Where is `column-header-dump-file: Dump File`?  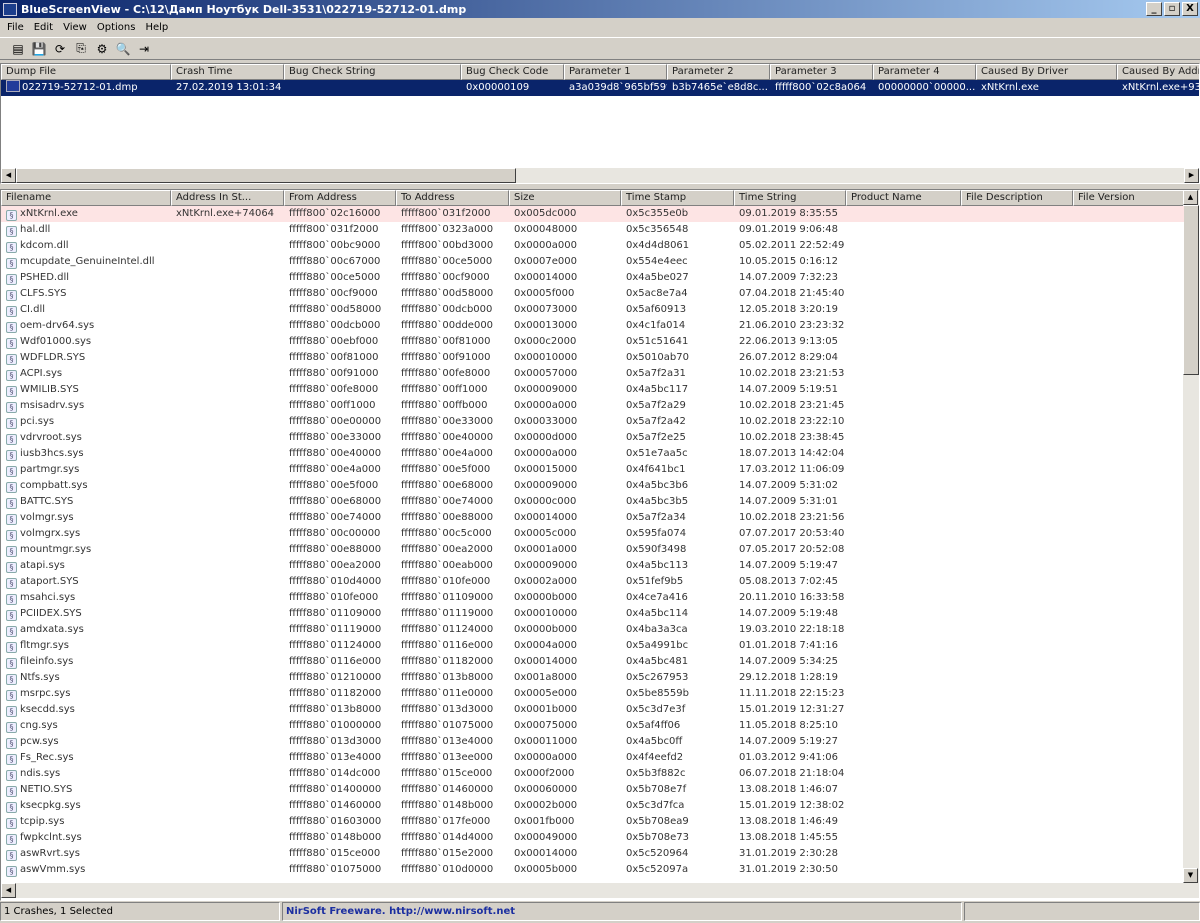 column-header-dump-file: Dump File is located at coordinates (86, 72).